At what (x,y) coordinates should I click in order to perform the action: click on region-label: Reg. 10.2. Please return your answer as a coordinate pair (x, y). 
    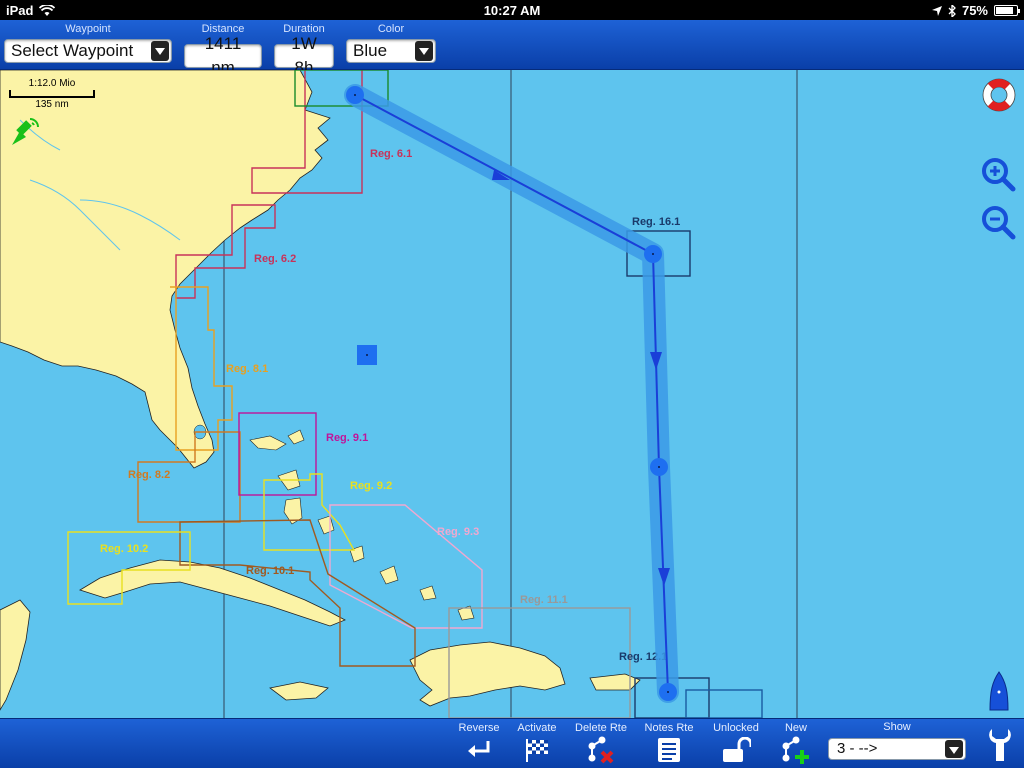
    Looking at the image, I should click on (124, 549).